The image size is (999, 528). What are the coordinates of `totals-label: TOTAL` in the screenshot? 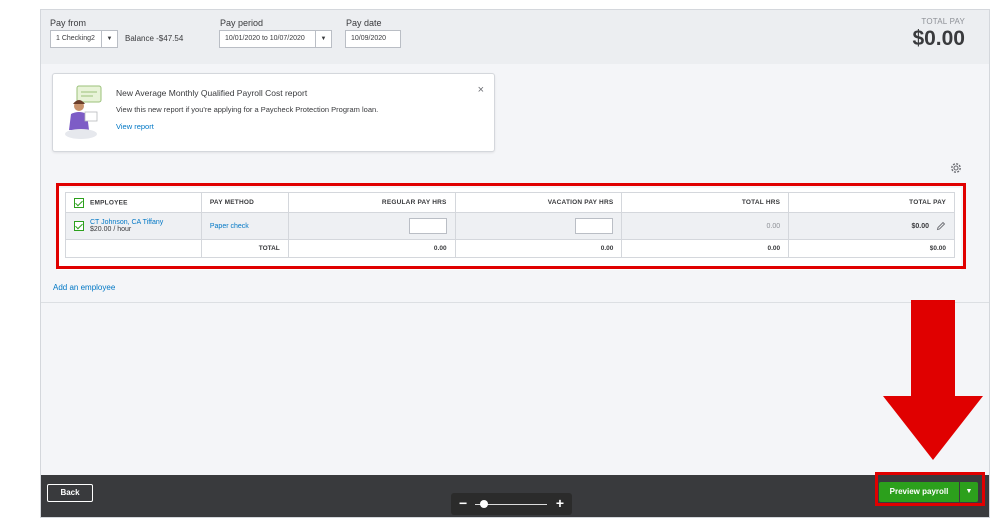 It's located at (244, 248).